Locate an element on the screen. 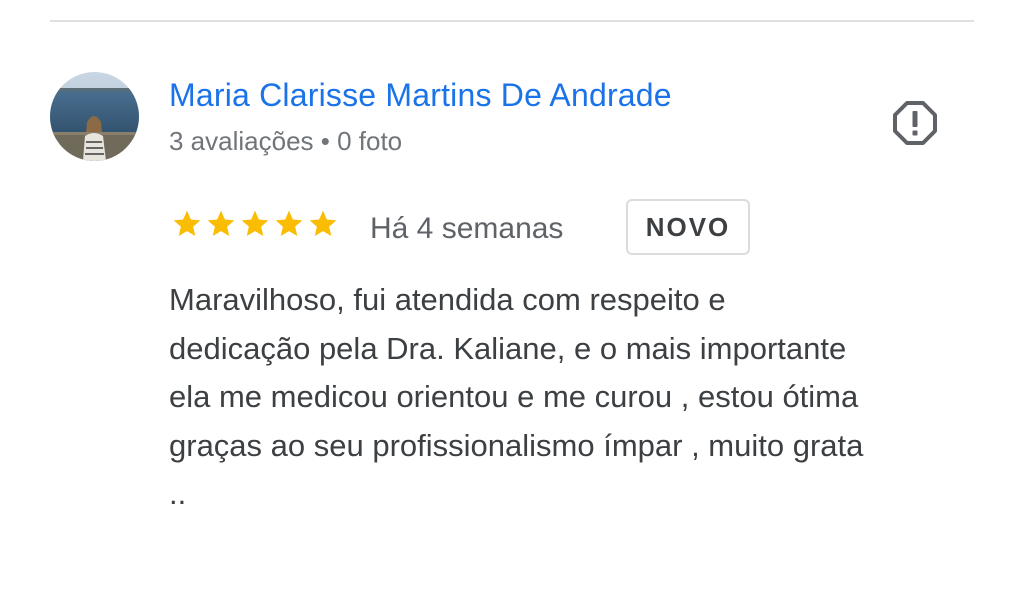 This screenshot has width=1024, height=589. author-avatar is located at coordinates (94, 116).